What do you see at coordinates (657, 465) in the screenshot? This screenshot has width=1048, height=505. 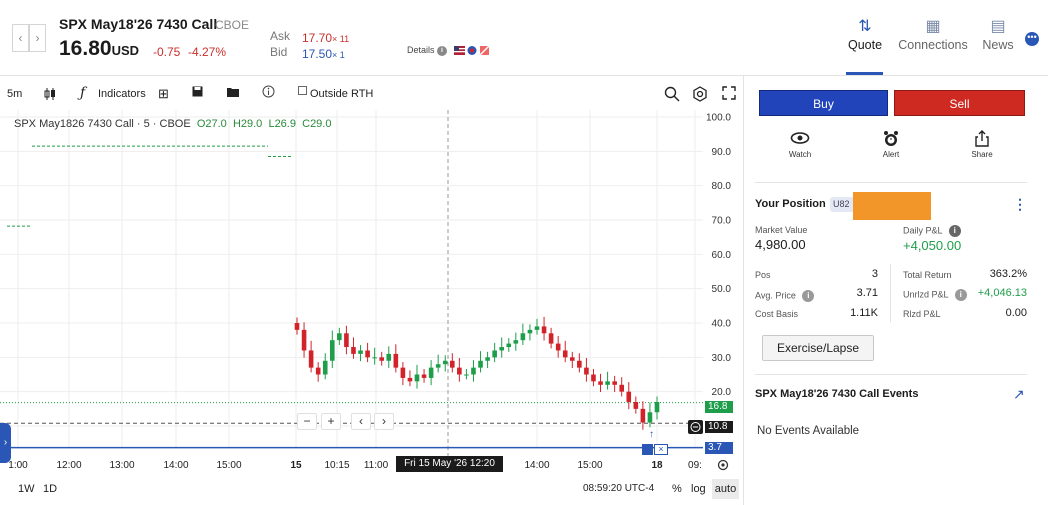 I see `x-tick-label: 18` at bounding box center [657, 465].